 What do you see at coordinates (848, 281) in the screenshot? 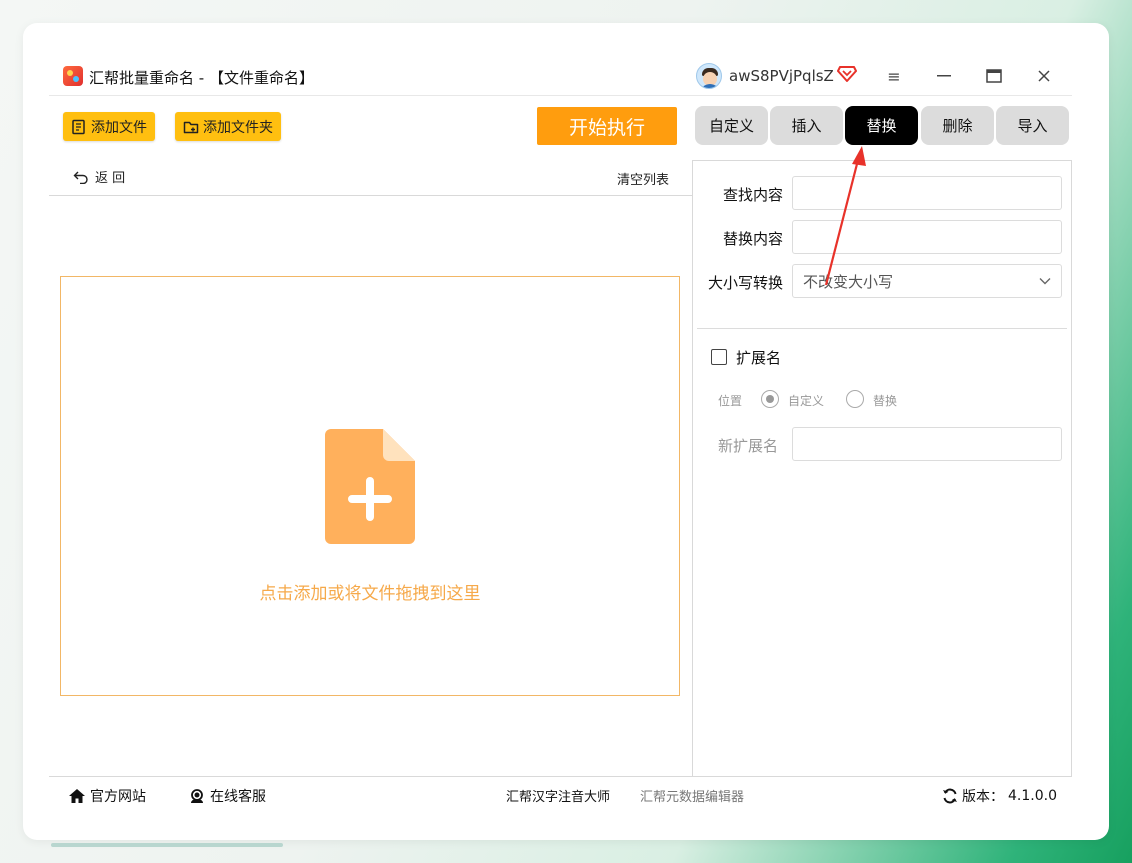
I see `case-select-value: 不改变大小写` at bounding box center [848, 281].